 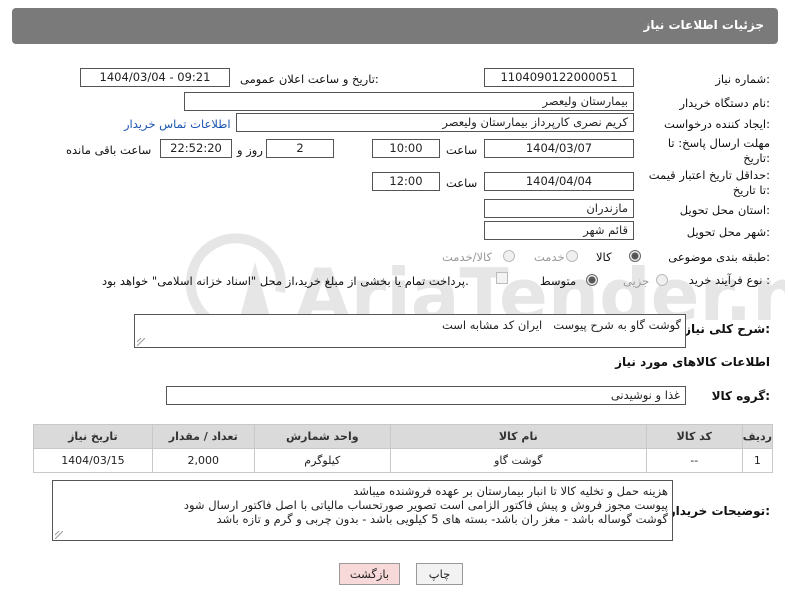 What do you see at coordinates (559, 148) in the screenshot?
I see `deadline-date-field: 1404/03/07` at bounding box center [559, 148].